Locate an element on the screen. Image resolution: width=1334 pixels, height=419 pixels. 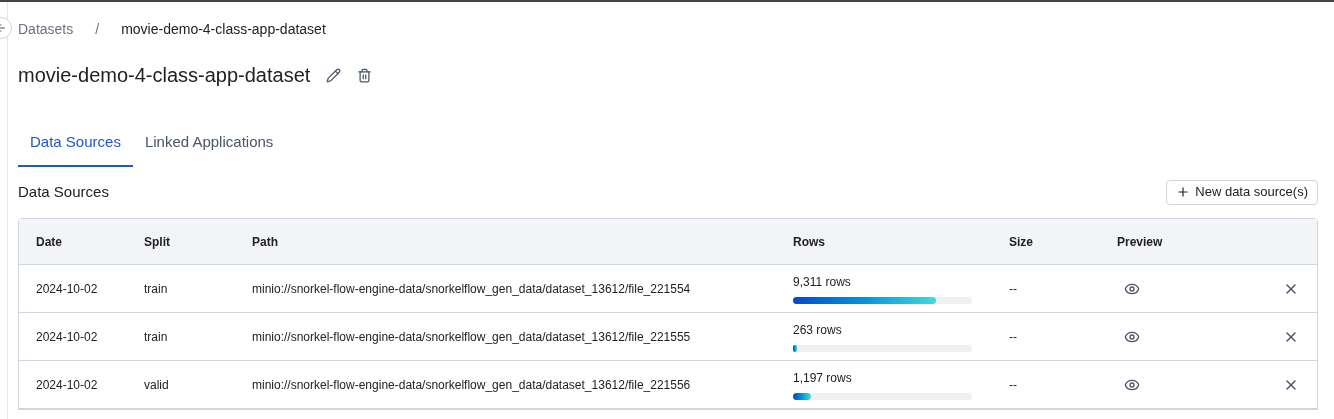
tab: Data Sources is located at coordinates (75, 143).